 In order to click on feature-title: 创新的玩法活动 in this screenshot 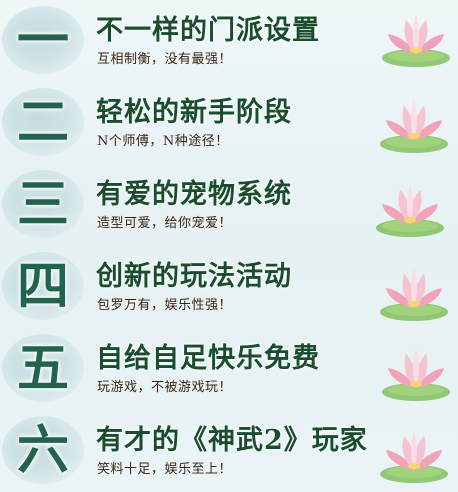, I will do `click(194, 276)`.